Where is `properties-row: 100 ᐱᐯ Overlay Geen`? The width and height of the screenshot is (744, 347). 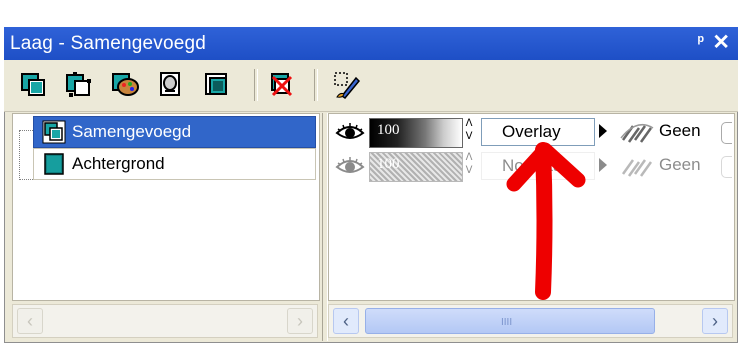
properties-row: 100 ᐱᐯ Overlay Geen is located at coordinates (531, 132).